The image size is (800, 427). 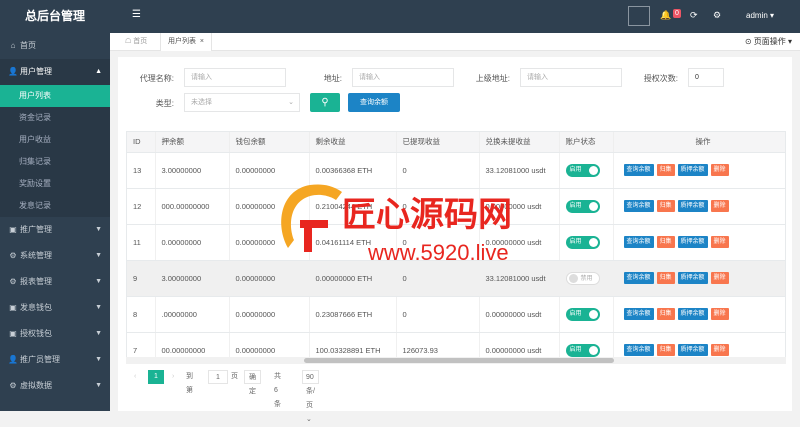 What do you see at coordinates (459, 360) in the screenshot?
I see `scrollbar-thumb` at bounding box center [459, 360].